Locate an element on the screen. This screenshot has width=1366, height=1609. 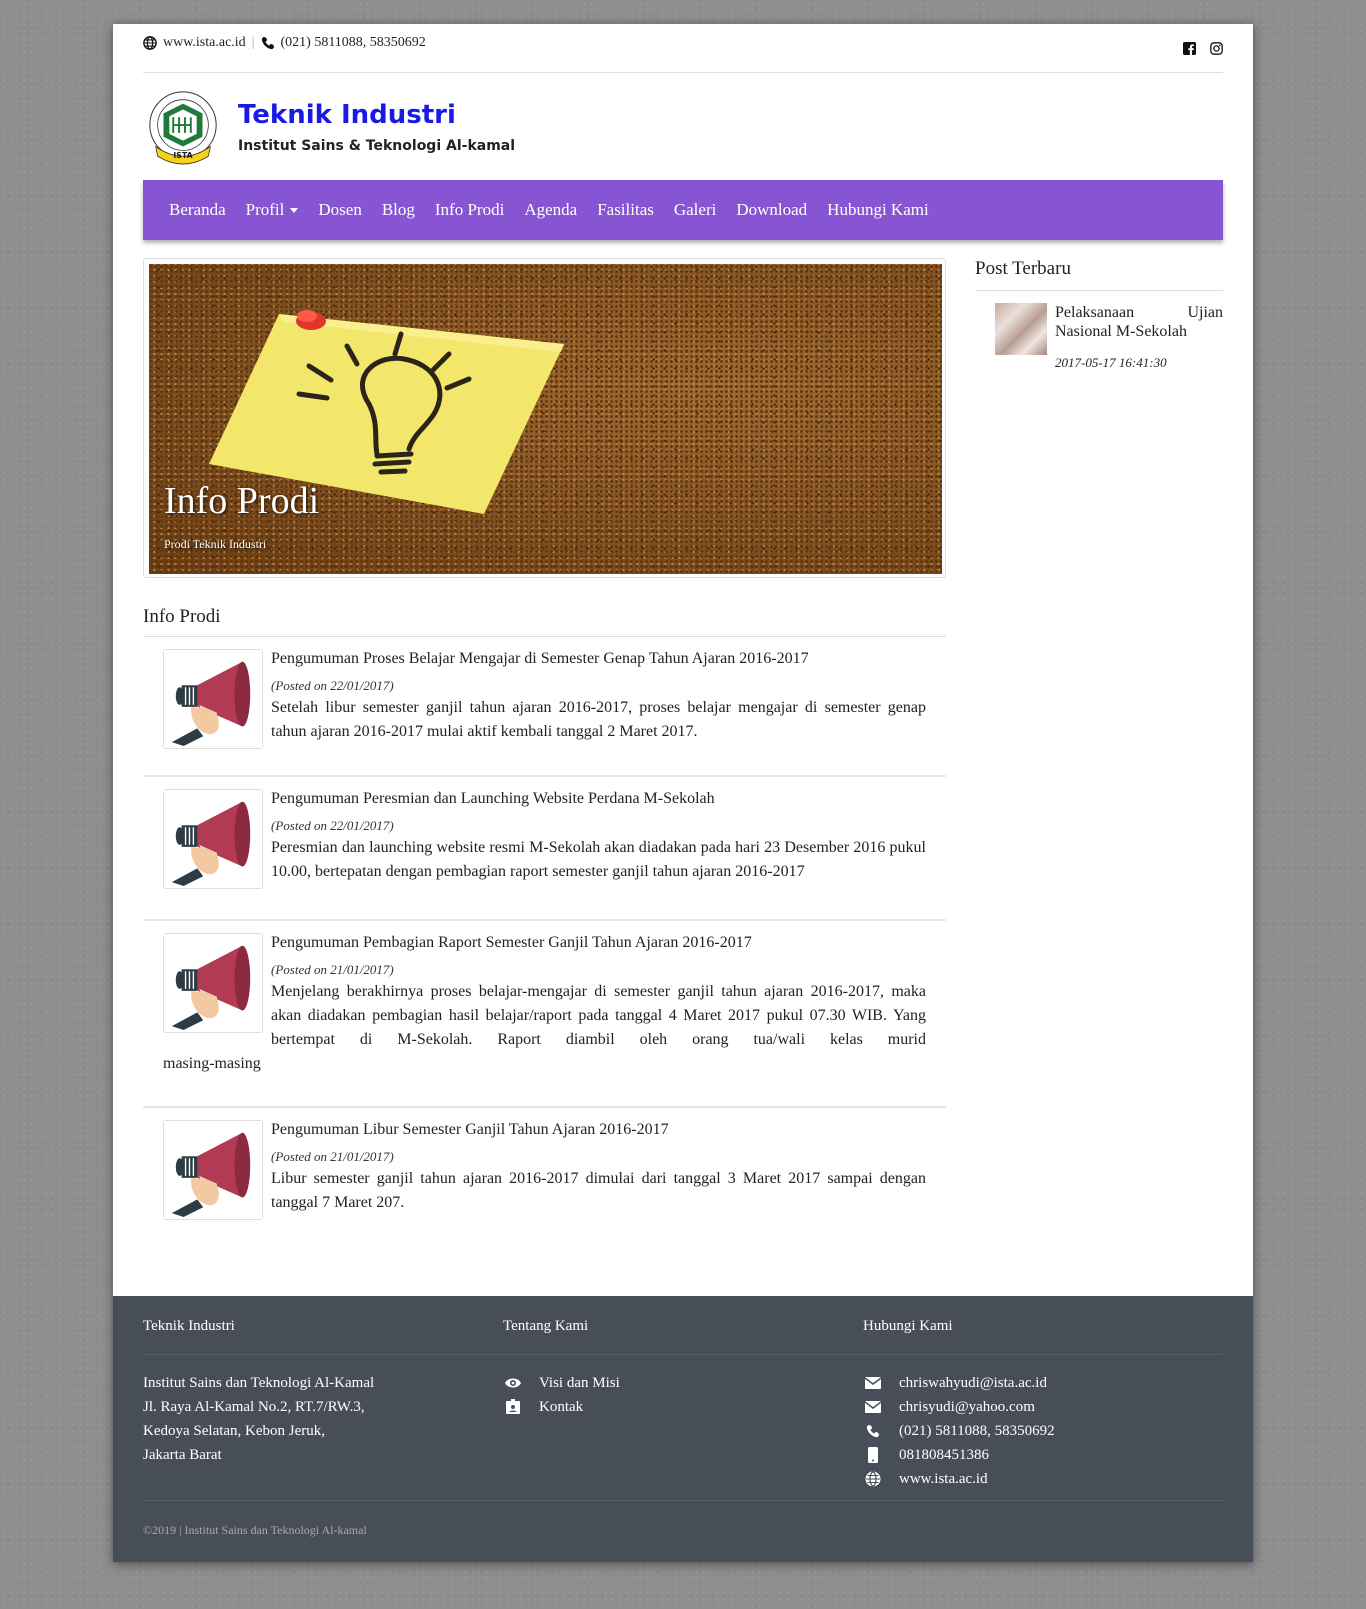
nav-profil-label: Profil is located at coordinates (265, 209).